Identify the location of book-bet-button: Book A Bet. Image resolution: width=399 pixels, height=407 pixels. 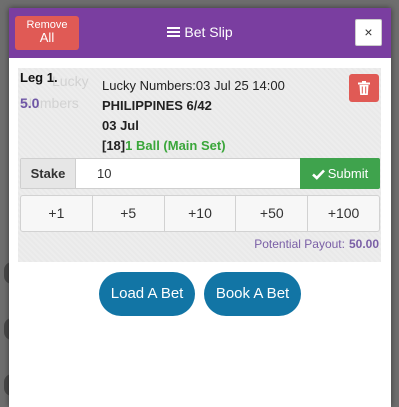
(252, 294).